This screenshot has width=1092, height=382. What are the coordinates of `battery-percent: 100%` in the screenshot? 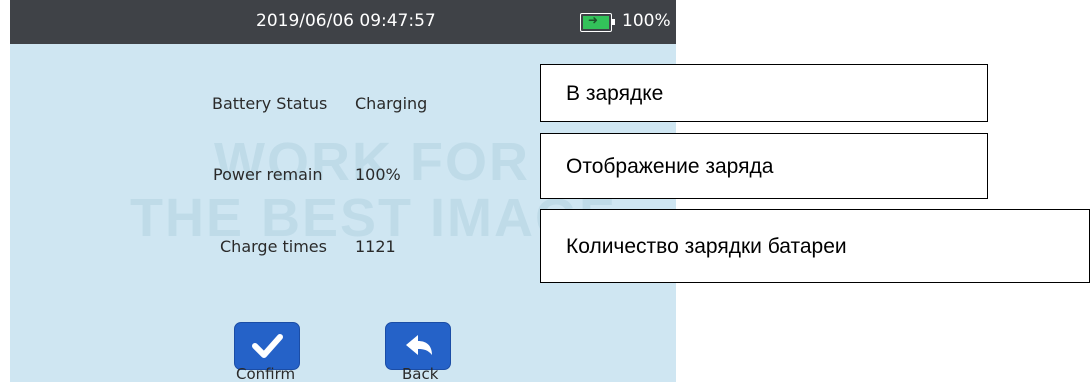 It's located at (646, 21).